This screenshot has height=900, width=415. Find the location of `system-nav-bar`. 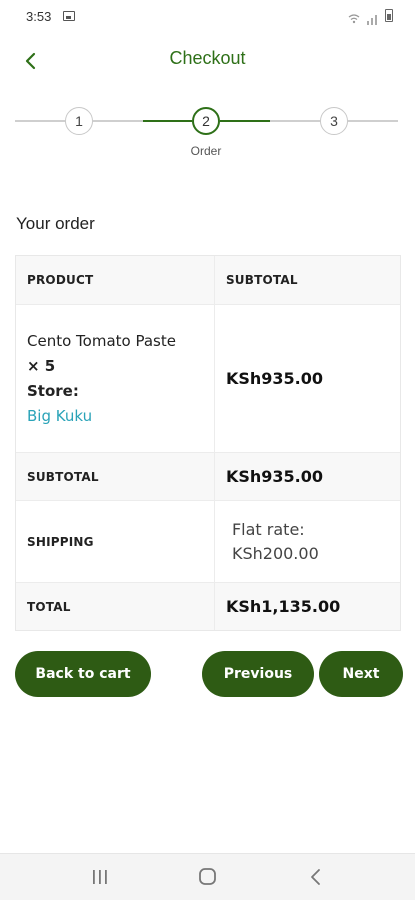

system-nav-bar is located at coordinates (207, 876).